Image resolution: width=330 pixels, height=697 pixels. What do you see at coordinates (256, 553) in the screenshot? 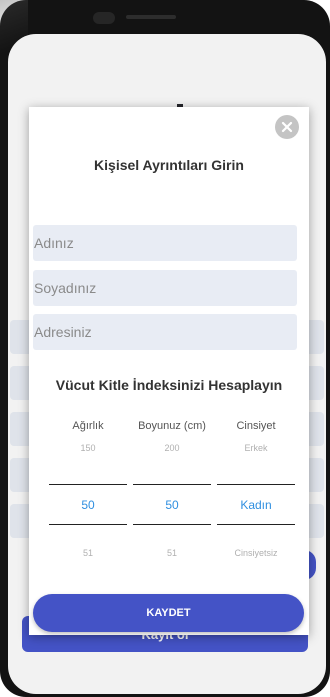
I see `gender-option-below: Cinsiyetsiz` at bounding box center [256, 553].